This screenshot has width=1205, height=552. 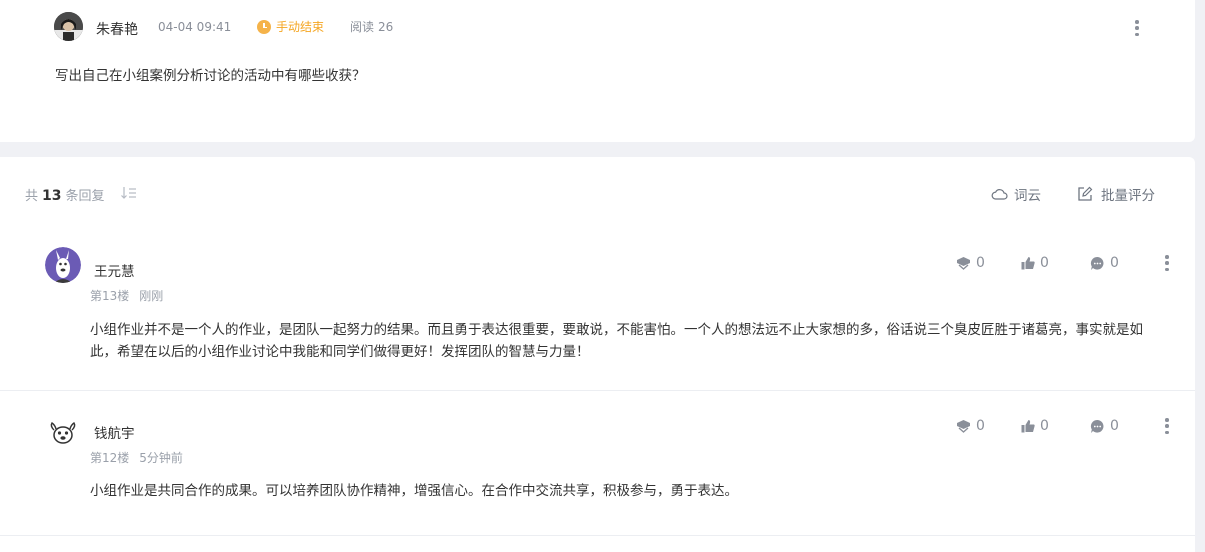 What do you see at coordinates (362, 27) in the screenshot?
I see `read-label: 阅读` at bounding box center [362, 27].